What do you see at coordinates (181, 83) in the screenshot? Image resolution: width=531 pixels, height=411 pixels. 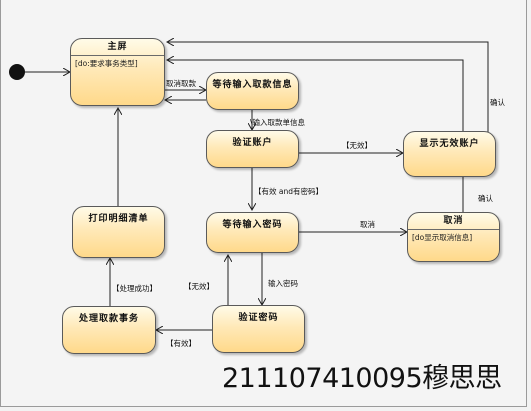 I see `label-cancel-withdraw: 取消取款` at bounding box center [181, 83].